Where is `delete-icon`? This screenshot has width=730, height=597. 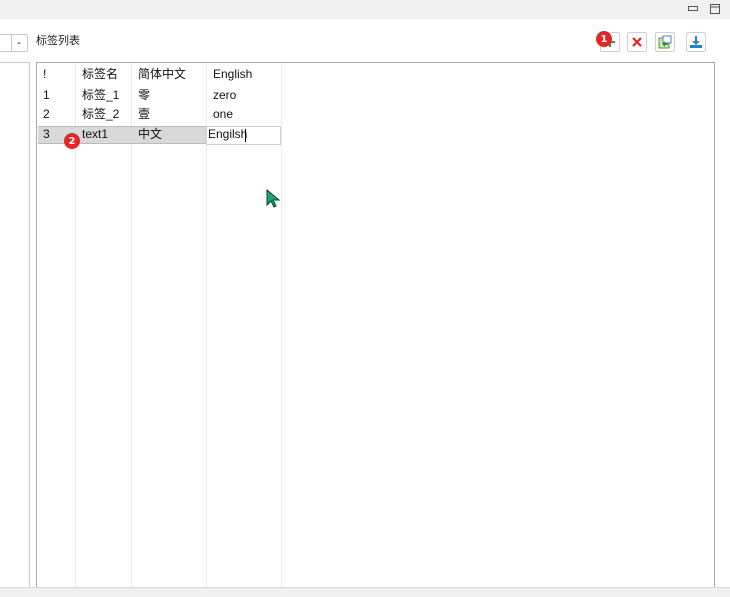 delete-icon is located at coordinates (637, 42).